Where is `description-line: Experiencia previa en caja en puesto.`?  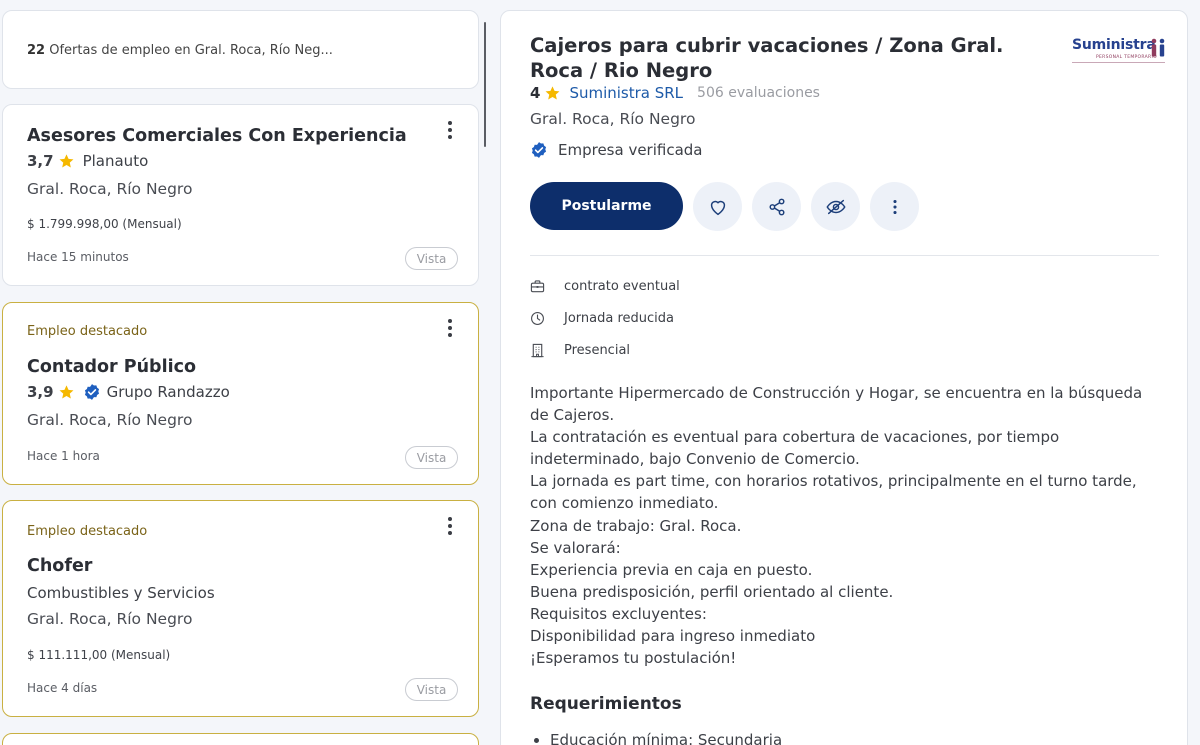
description-line: Experiencia previa en caja en puesto. is located at coordinates (671, 569).